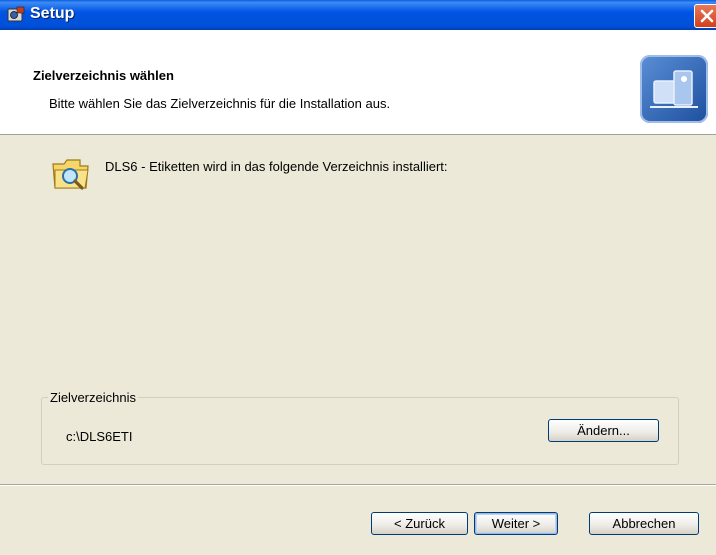 This screenshot has height=555, width=716. Describe the element at coordinates (103, 75) in the screenshot. I see `header-title: Zielverzeichnis wählen` at that location.